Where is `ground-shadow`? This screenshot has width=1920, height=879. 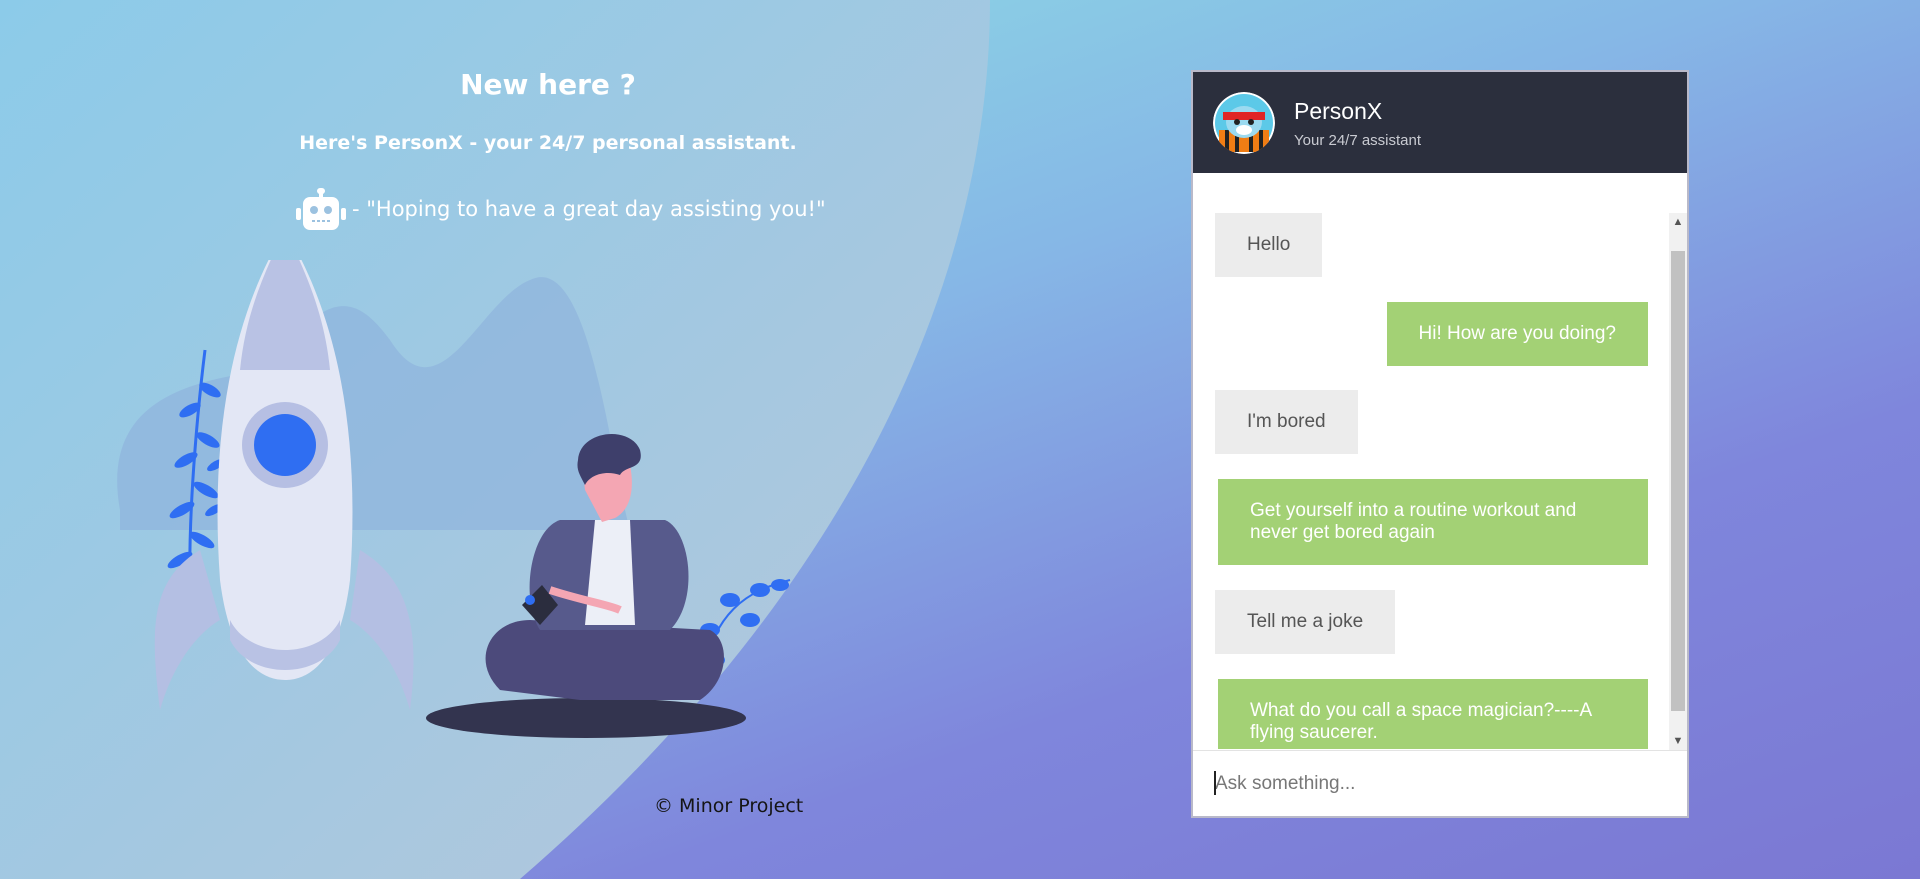
ground-shadow is located at coordinates (586, 718).